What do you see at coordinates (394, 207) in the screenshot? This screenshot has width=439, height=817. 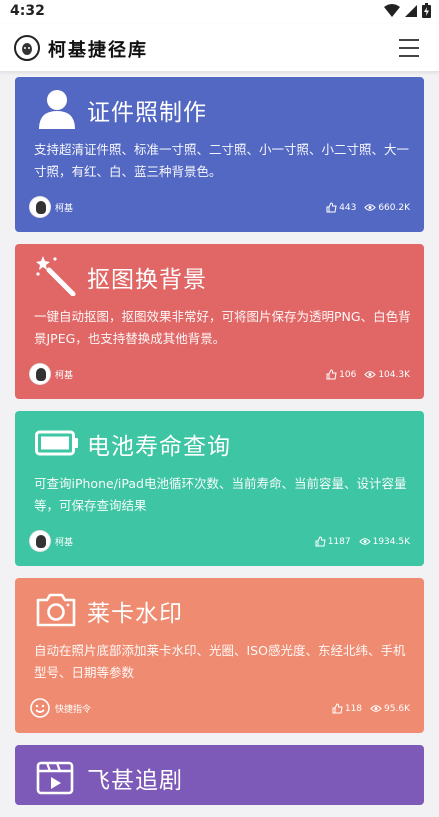 I see `views-count: 660.2K` at bounding box center [394, 207].